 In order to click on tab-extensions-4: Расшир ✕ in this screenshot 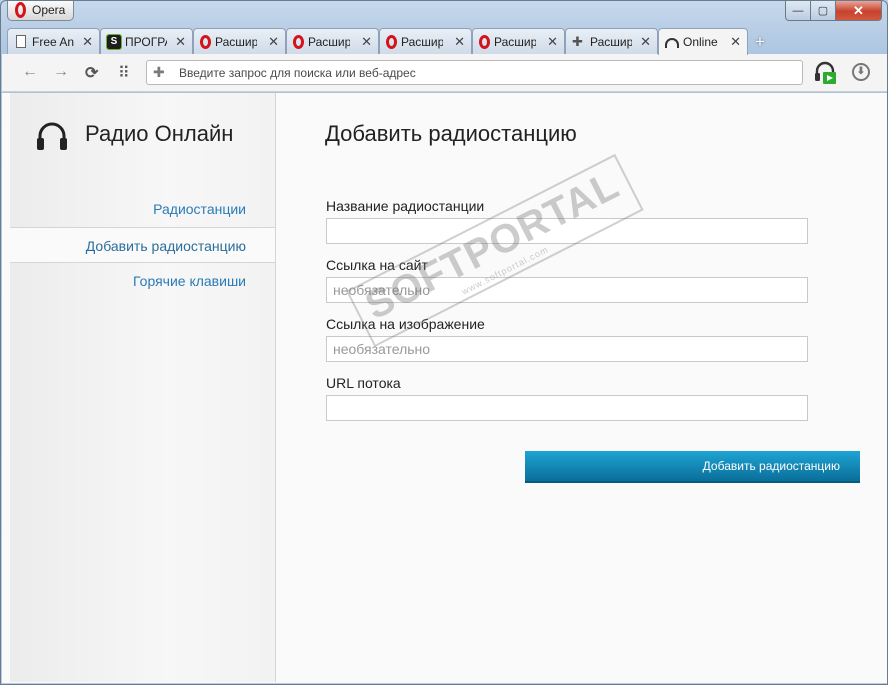, I will do `click(518, 41)`.